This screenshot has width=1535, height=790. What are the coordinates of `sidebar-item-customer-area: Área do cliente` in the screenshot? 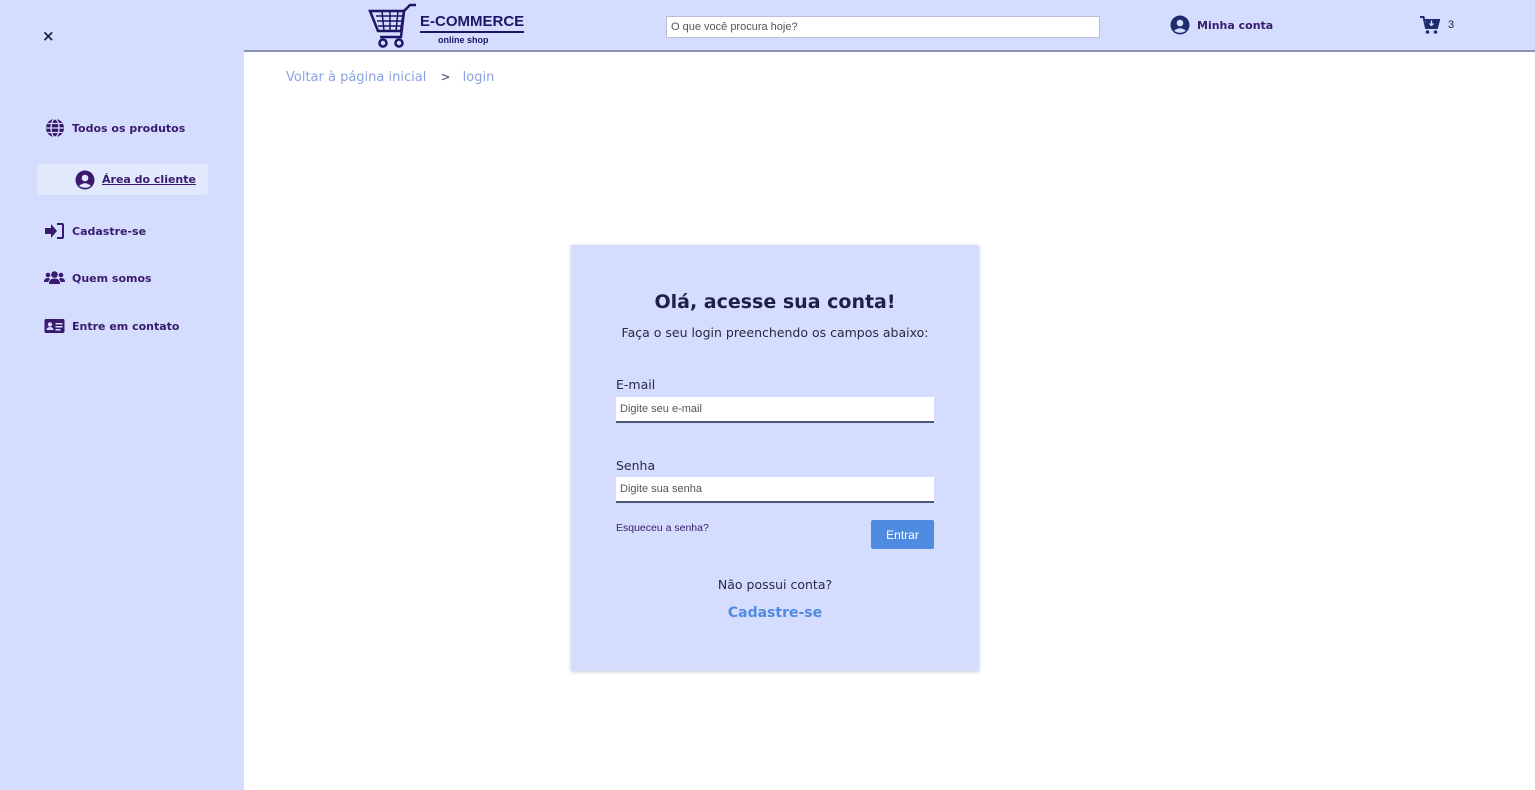 It's located at (122, 179).